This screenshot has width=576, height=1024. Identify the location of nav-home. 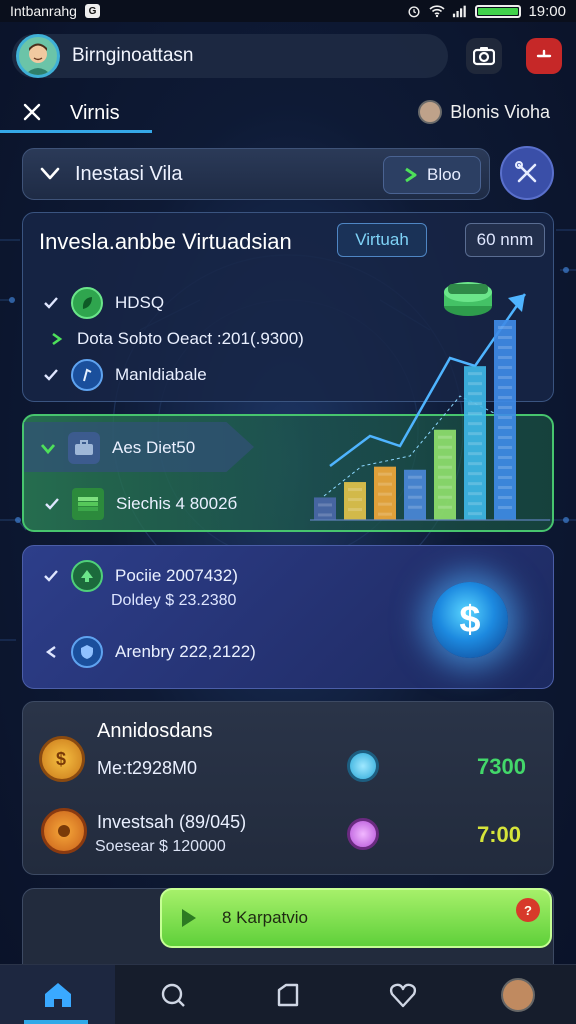
(58, 994).